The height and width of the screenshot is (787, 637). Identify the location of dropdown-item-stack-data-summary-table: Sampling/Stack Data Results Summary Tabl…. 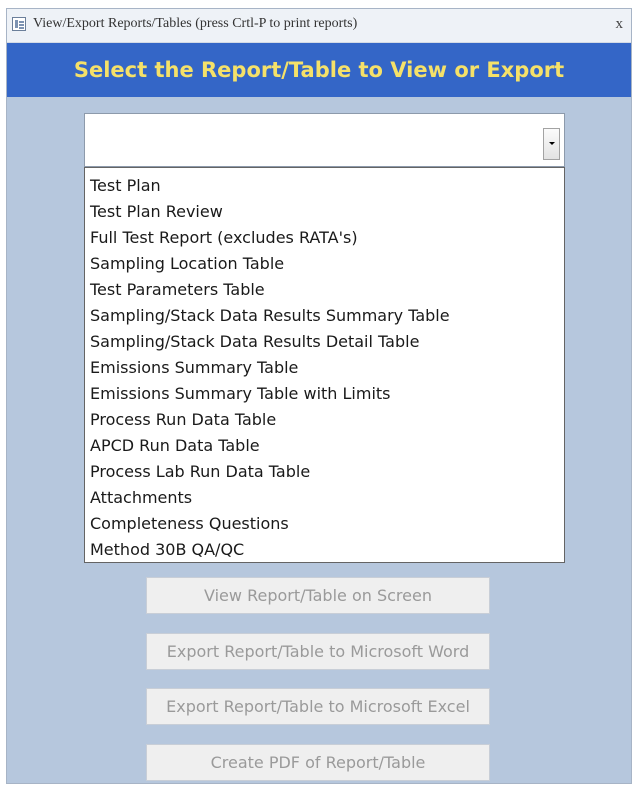
(324, 316).